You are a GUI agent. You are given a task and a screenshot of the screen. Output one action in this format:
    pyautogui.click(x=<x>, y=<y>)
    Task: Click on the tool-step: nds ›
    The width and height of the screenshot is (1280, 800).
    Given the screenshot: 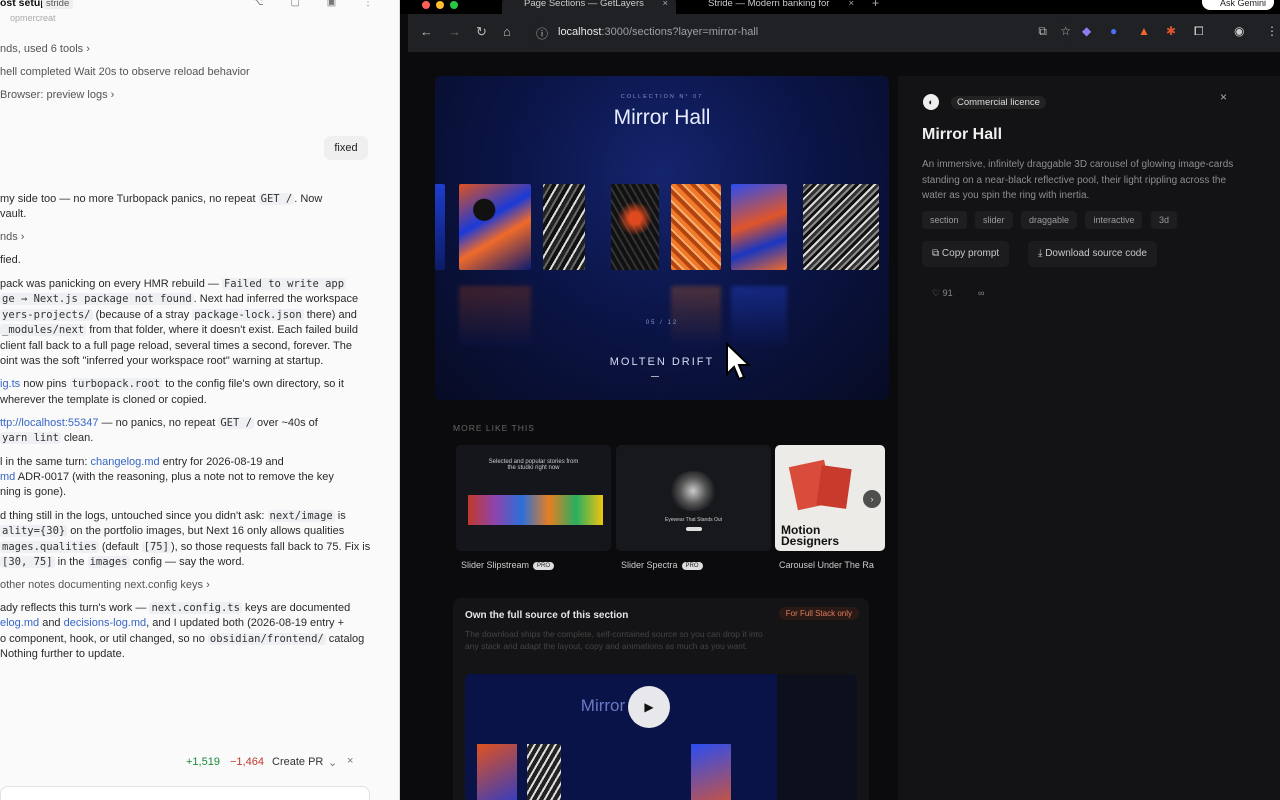 What is the action you would take?
    pyautogui.click(x=190, y=238)
    